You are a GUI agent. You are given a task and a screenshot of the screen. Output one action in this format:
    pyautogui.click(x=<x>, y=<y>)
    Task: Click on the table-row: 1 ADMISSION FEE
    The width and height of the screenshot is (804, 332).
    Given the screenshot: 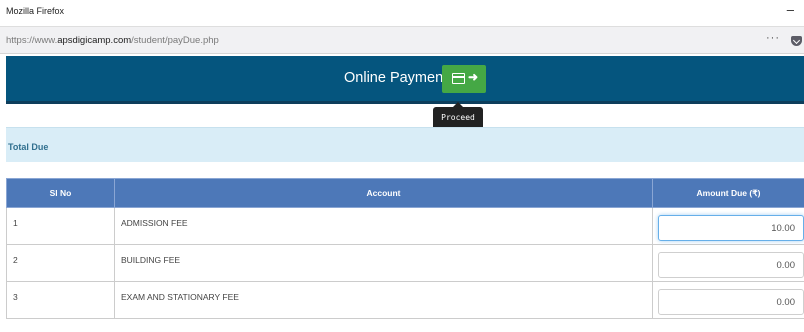 What is the action you would take?
    pyautogui.click(x=405, y=226)
    